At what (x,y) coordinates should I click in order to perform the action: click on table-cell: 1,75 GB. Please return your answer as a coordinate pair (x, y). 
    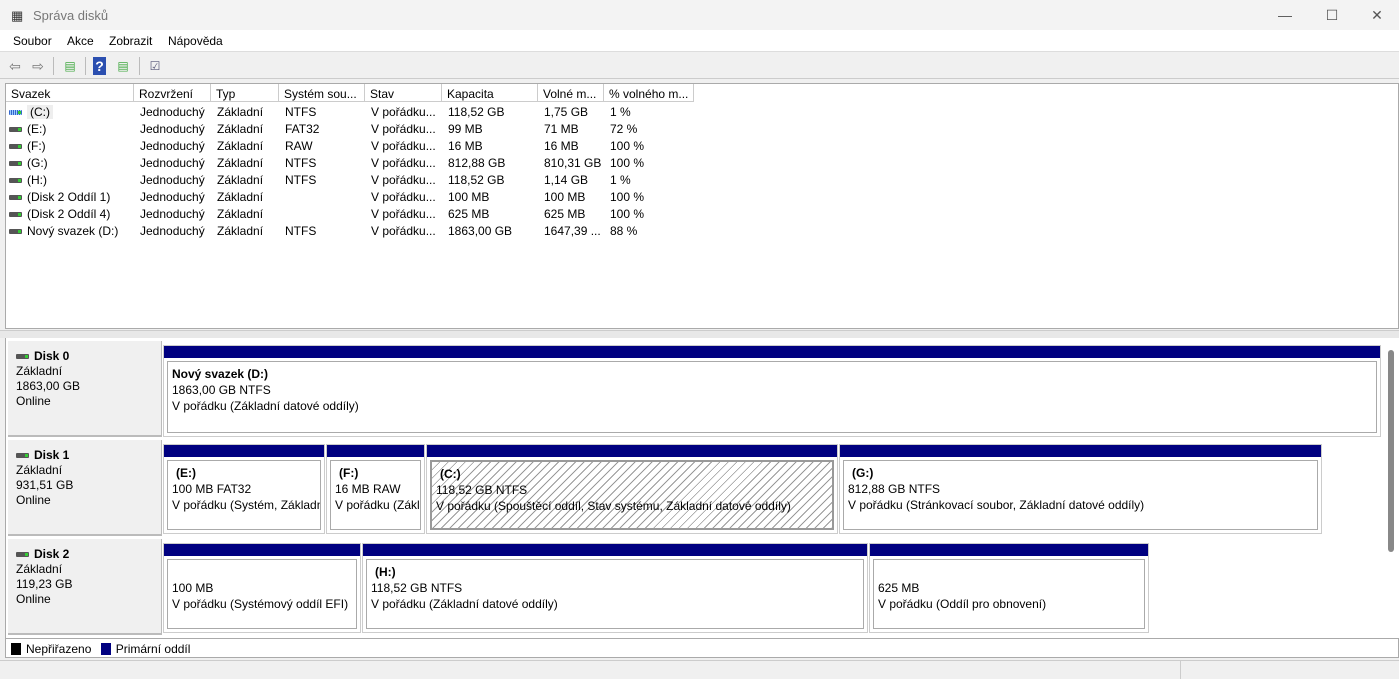
    Looking at the image, I should click on (566, 112).